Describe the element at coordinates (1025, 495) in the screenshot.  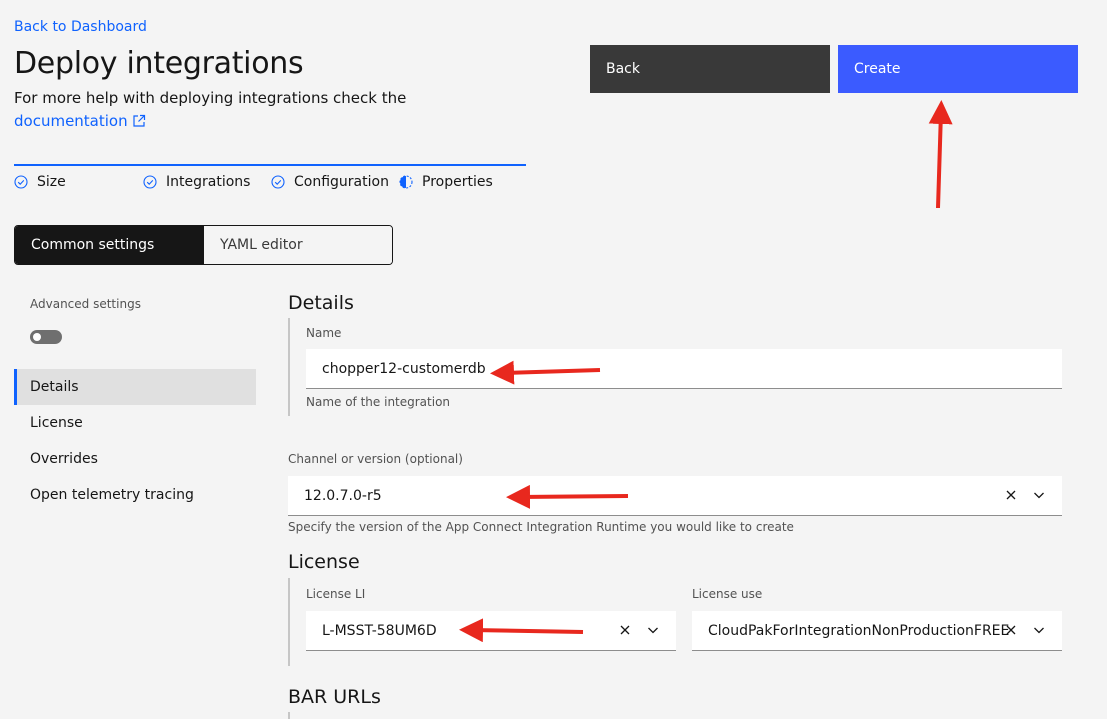
I see `channel-controls` at that location.